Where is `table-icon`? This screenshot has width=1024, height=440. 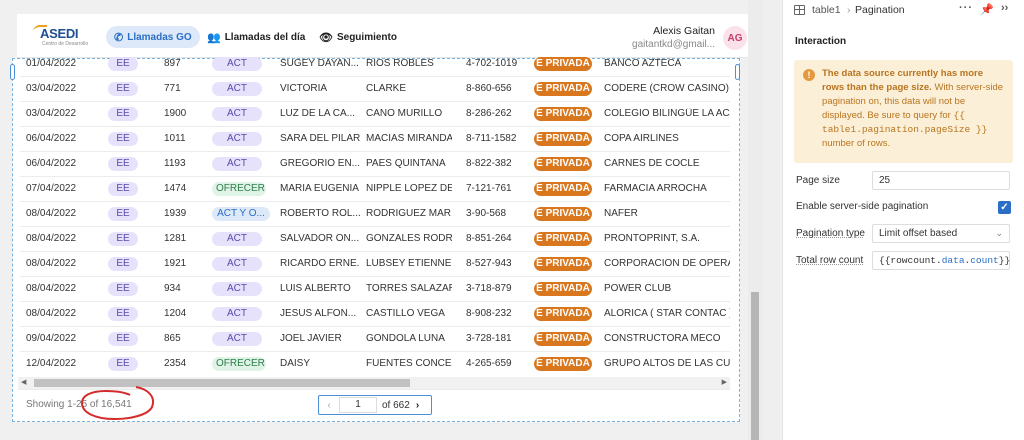 table-icon is located at coordinates (799, 10).